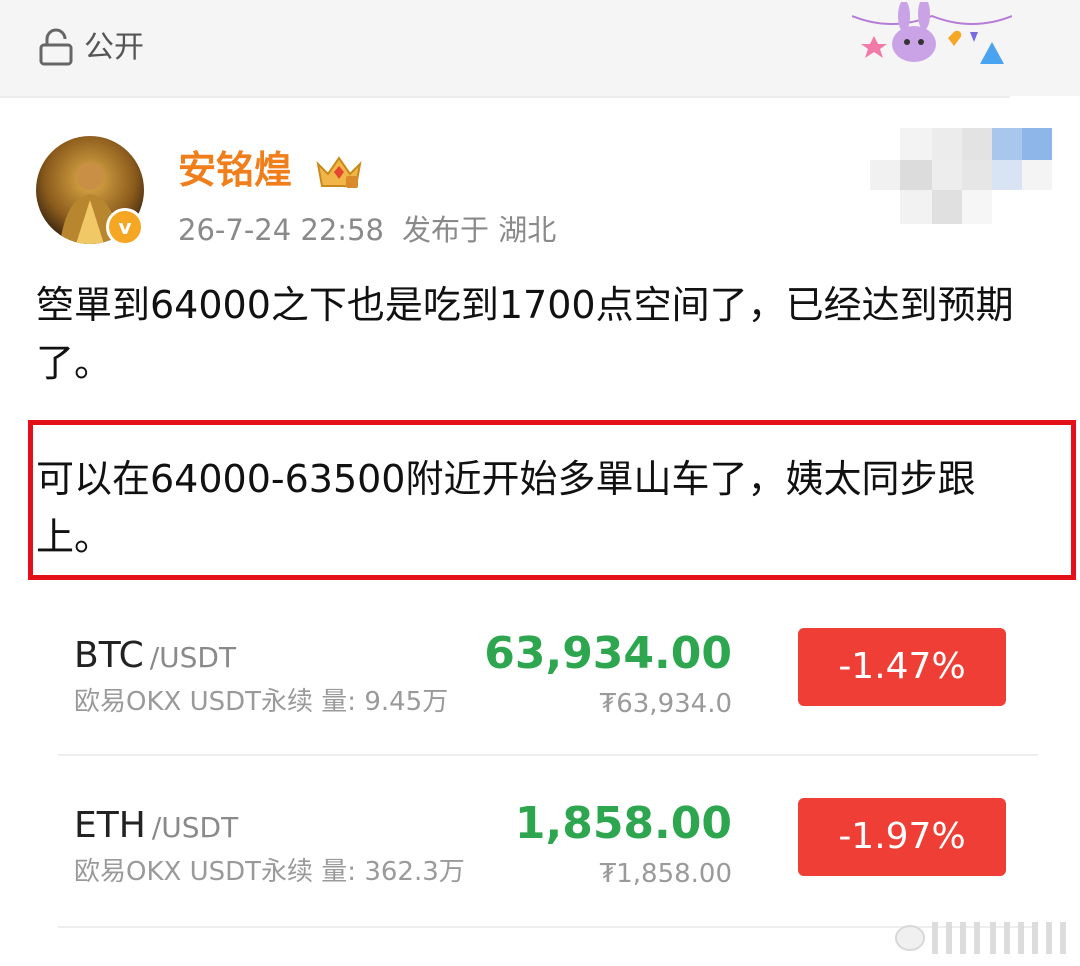  What do you see at coordinates (261, 702) in the screenshot?
I see `exchange-volume: 欧易OKX USDT永续 量: 9.45万` at bounding box center [261, 702].